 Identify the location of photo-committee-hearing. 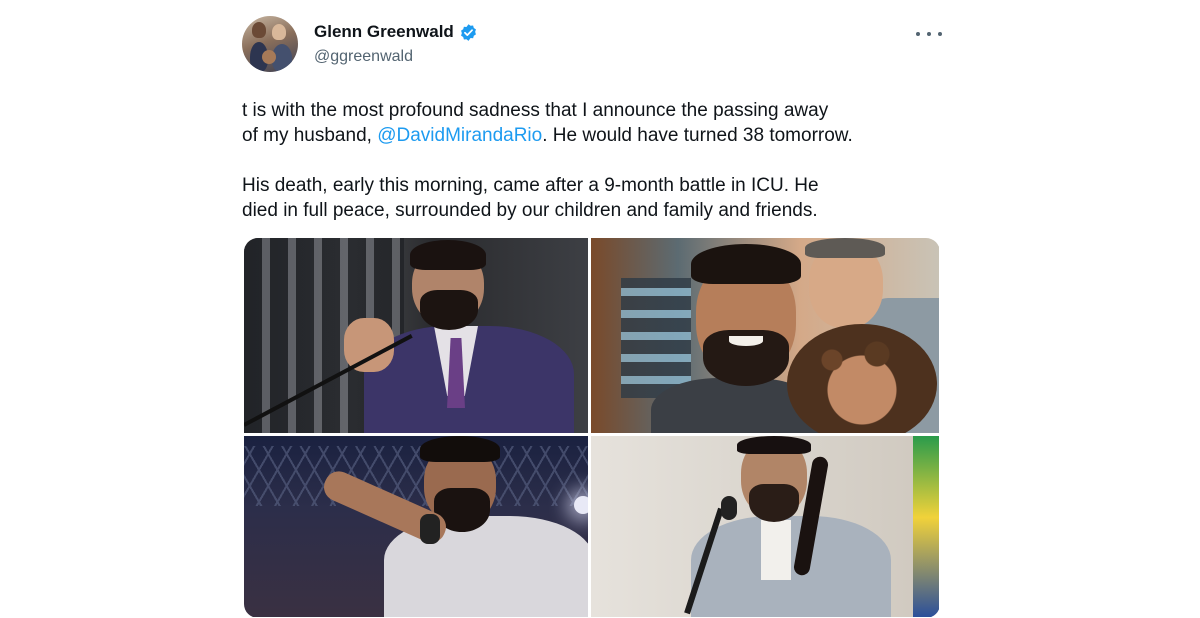
(765, 526).